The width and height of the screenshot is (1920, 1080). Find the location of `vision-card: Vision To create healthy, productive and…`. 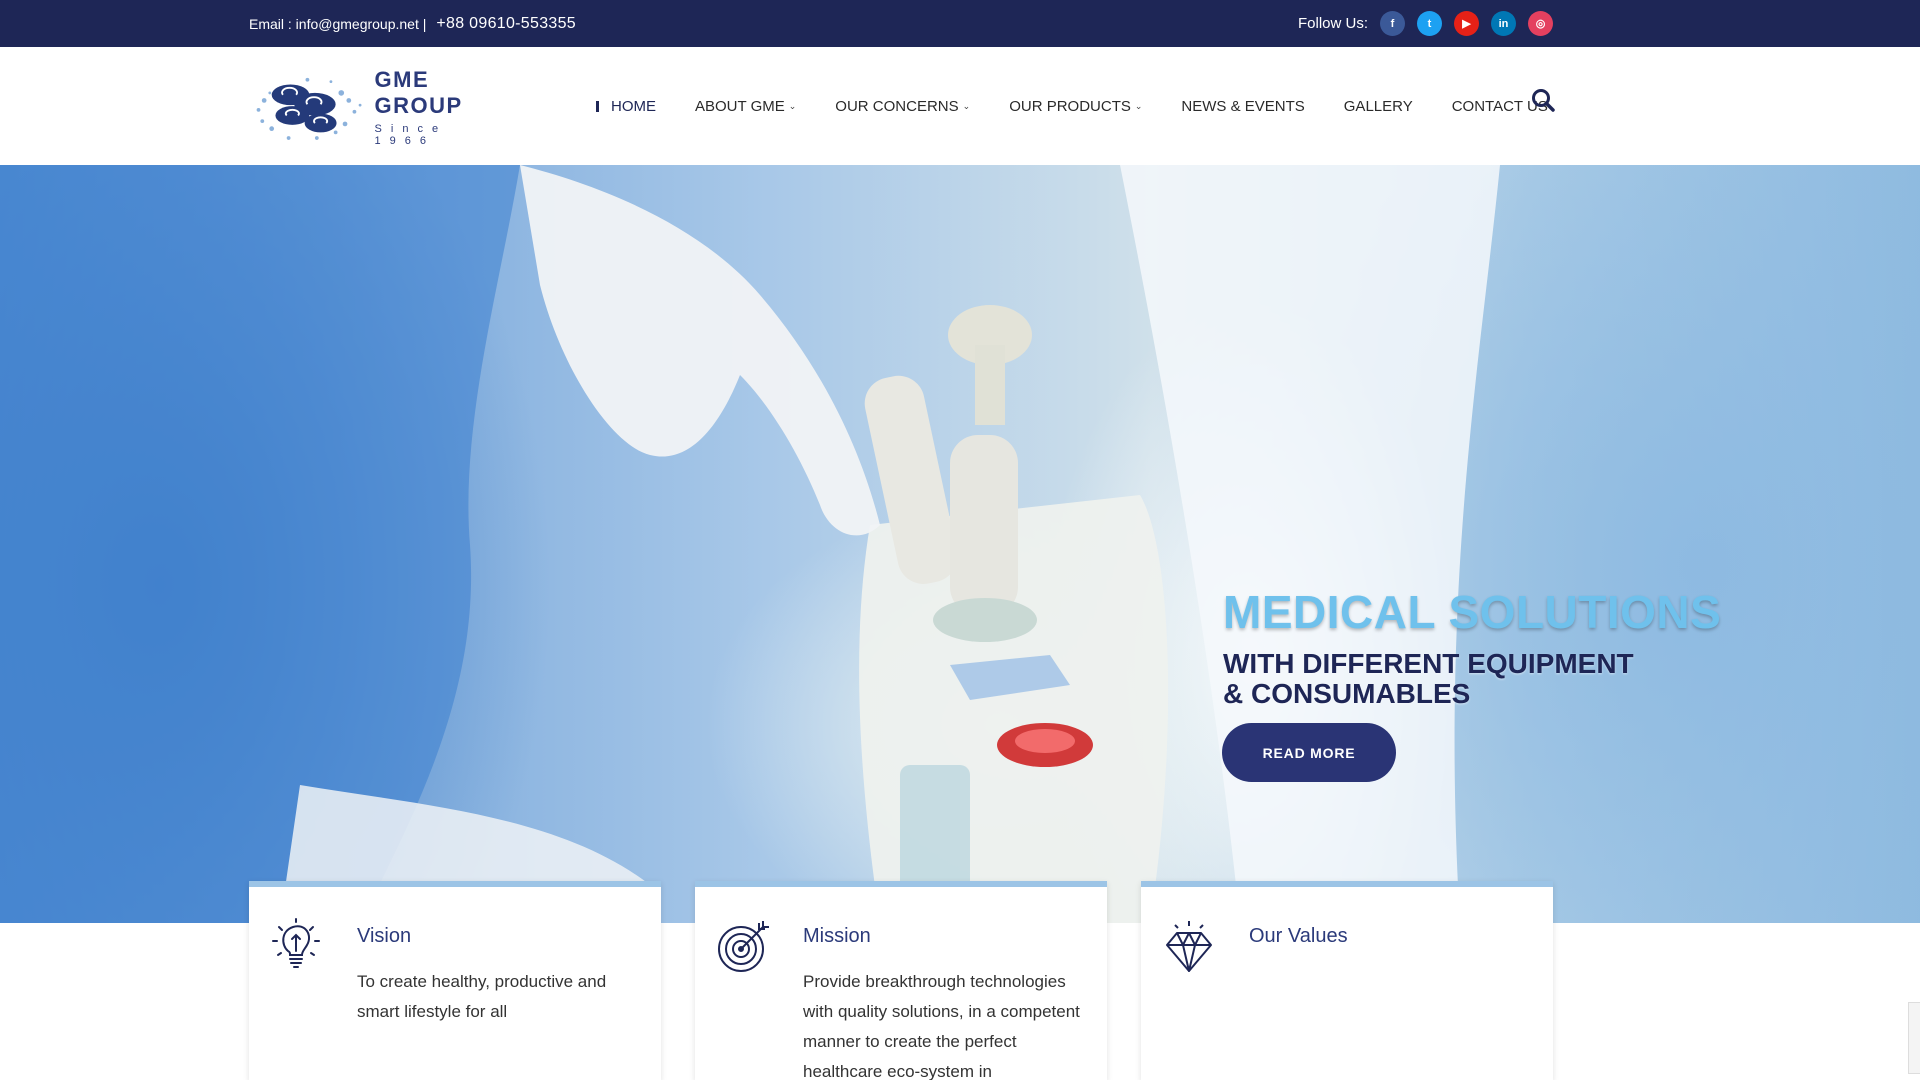

vision-card: Vision To create healthy, productive and… is located at coordinates (455, 980).